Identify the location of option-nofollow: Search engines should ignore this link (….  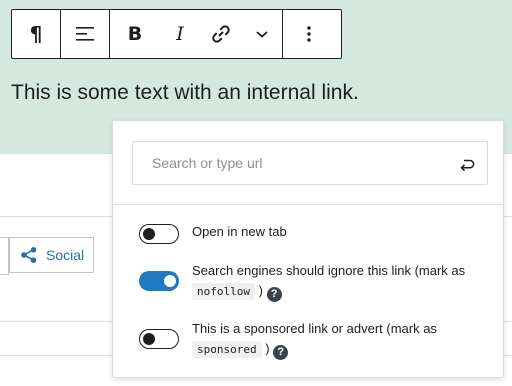
(315, 281).